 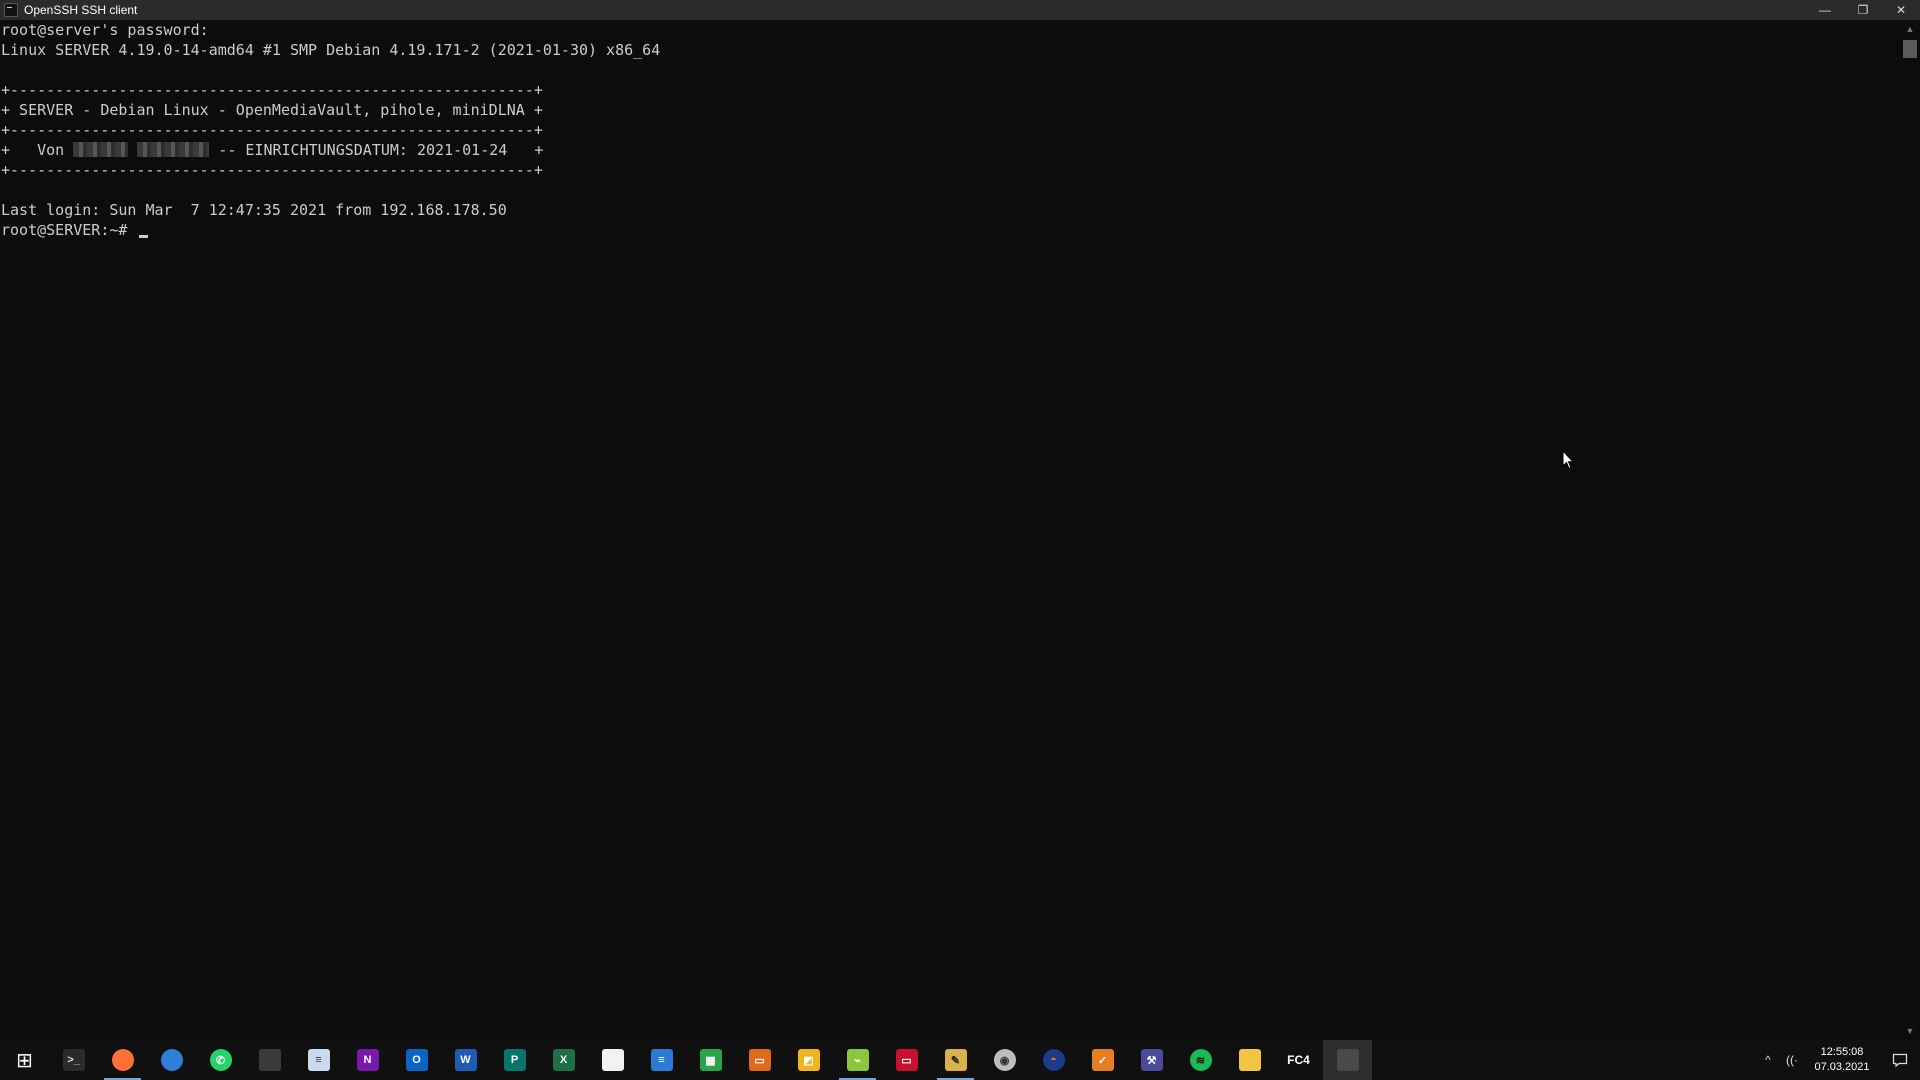 I want to click on taskbar-fc4: FC4, so click(x=1298, y=1060).